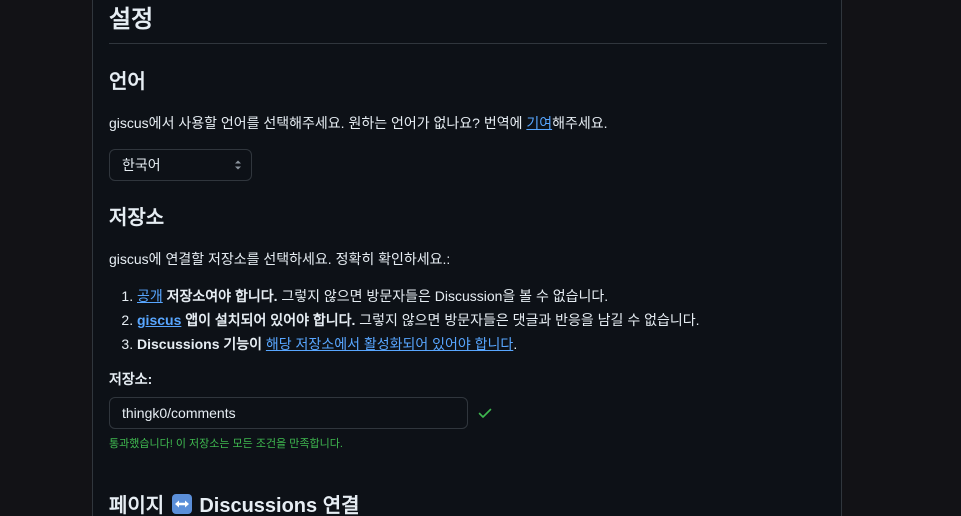 The height and width of the screenshot is (516, 961). I want to click on requirement-bold-text: 저장소여야 합니다., so click(220, 296).